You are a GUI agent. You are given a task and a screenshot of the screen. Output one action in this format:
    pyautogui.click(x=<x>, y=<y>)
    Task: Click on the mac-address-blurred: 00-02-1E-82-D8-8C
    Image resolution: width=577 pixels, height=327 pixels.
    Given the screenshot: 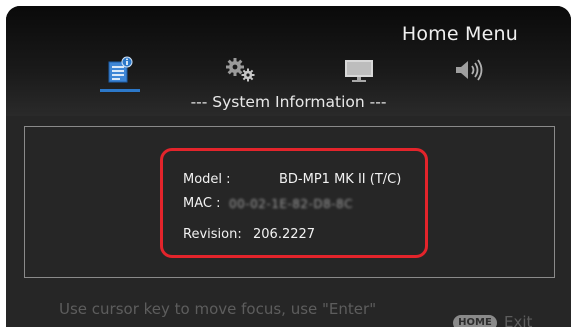 What is the action you would take?
    pyautogui.click(x=291, y=204)
    